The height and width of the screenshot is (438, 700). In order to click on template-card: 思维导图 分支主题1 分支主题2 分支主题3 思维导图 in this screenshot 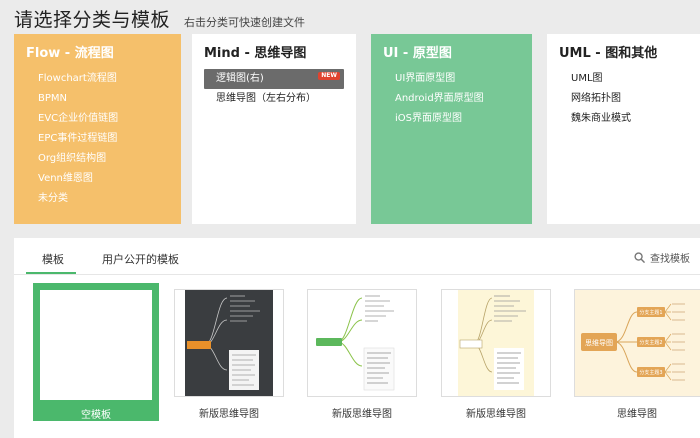, I will do `click(637, 351)`.